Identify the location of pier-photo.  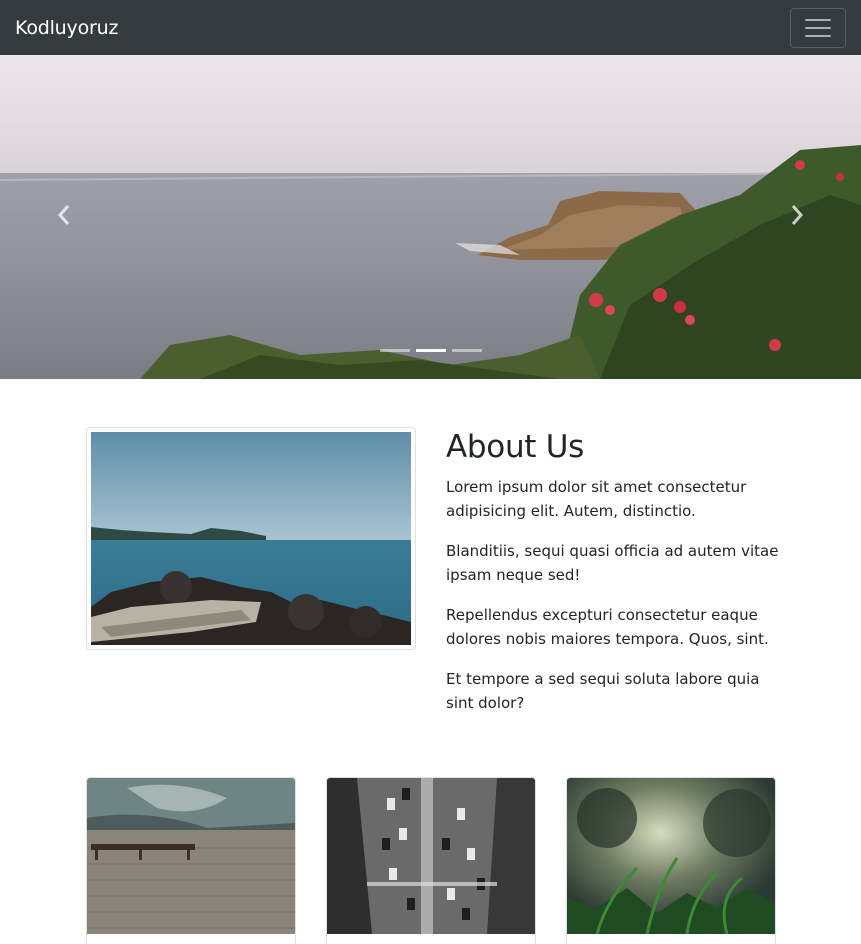
(191, 856).